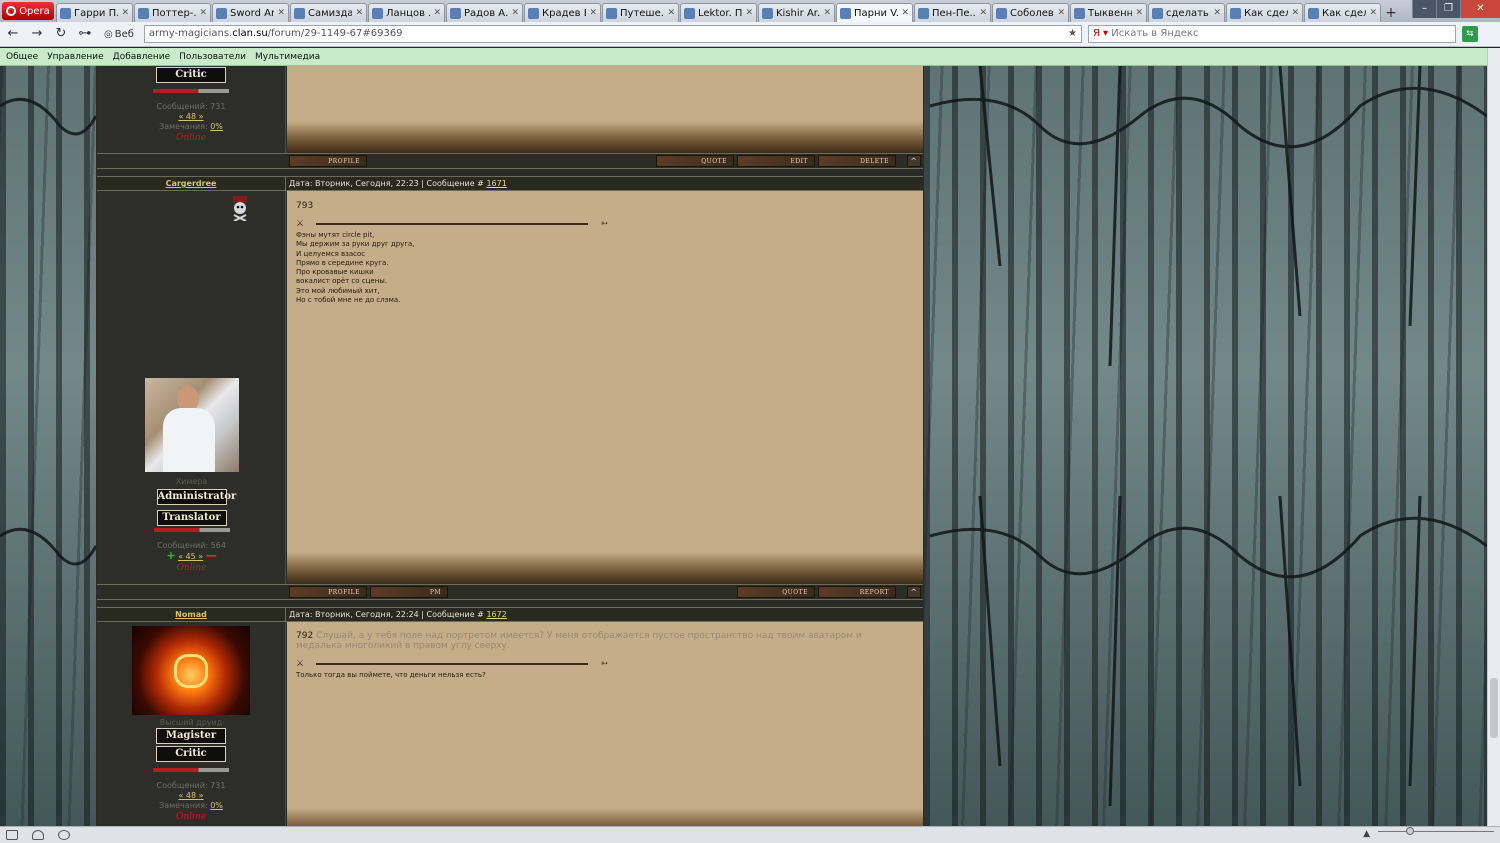  I want to click on maximize-button: ❐, so click(1448, 9).